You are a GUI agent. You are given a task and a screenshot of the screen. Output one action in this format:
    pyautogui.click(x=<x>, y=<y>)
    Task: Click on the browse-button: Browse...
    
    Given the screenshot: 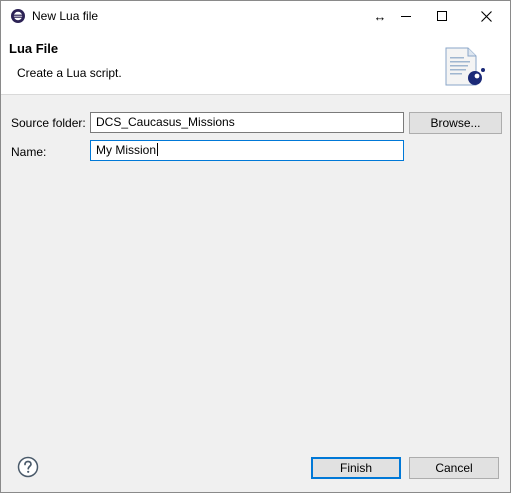 What is the action you would take?
    pyautogui.click(x=455, y=123)
    